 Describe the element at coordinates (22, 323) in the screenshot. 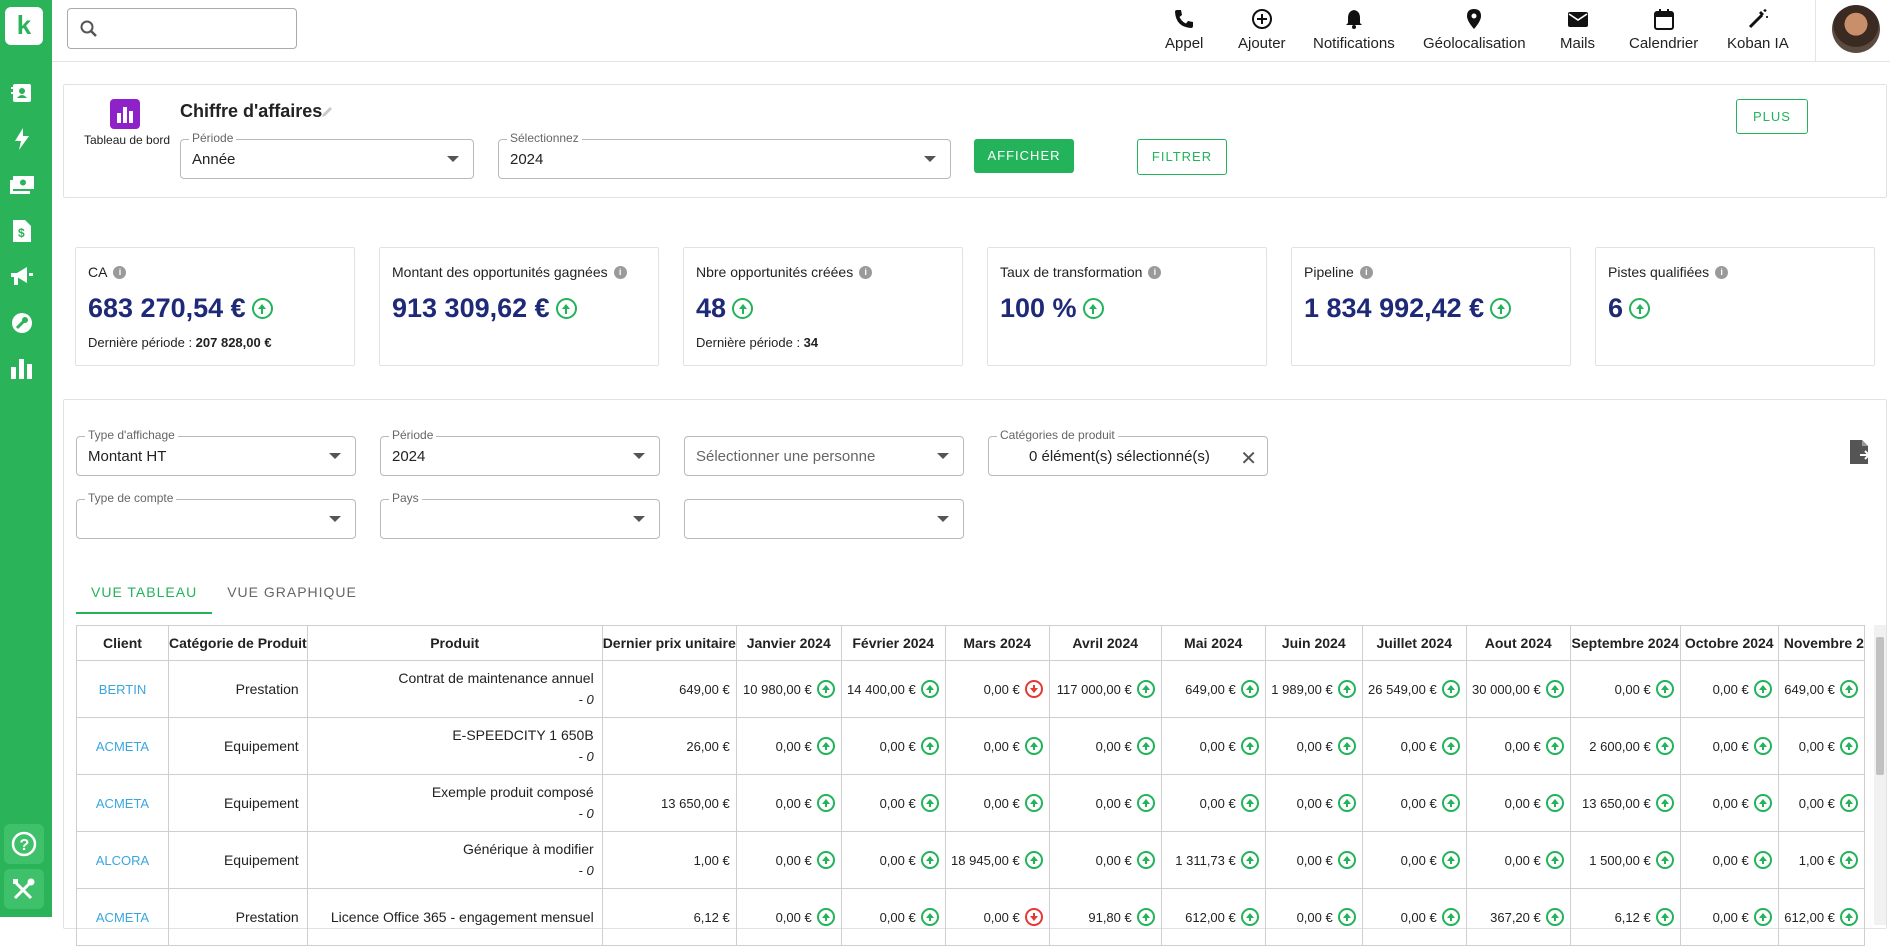

I see `wrench-icon` at that location.